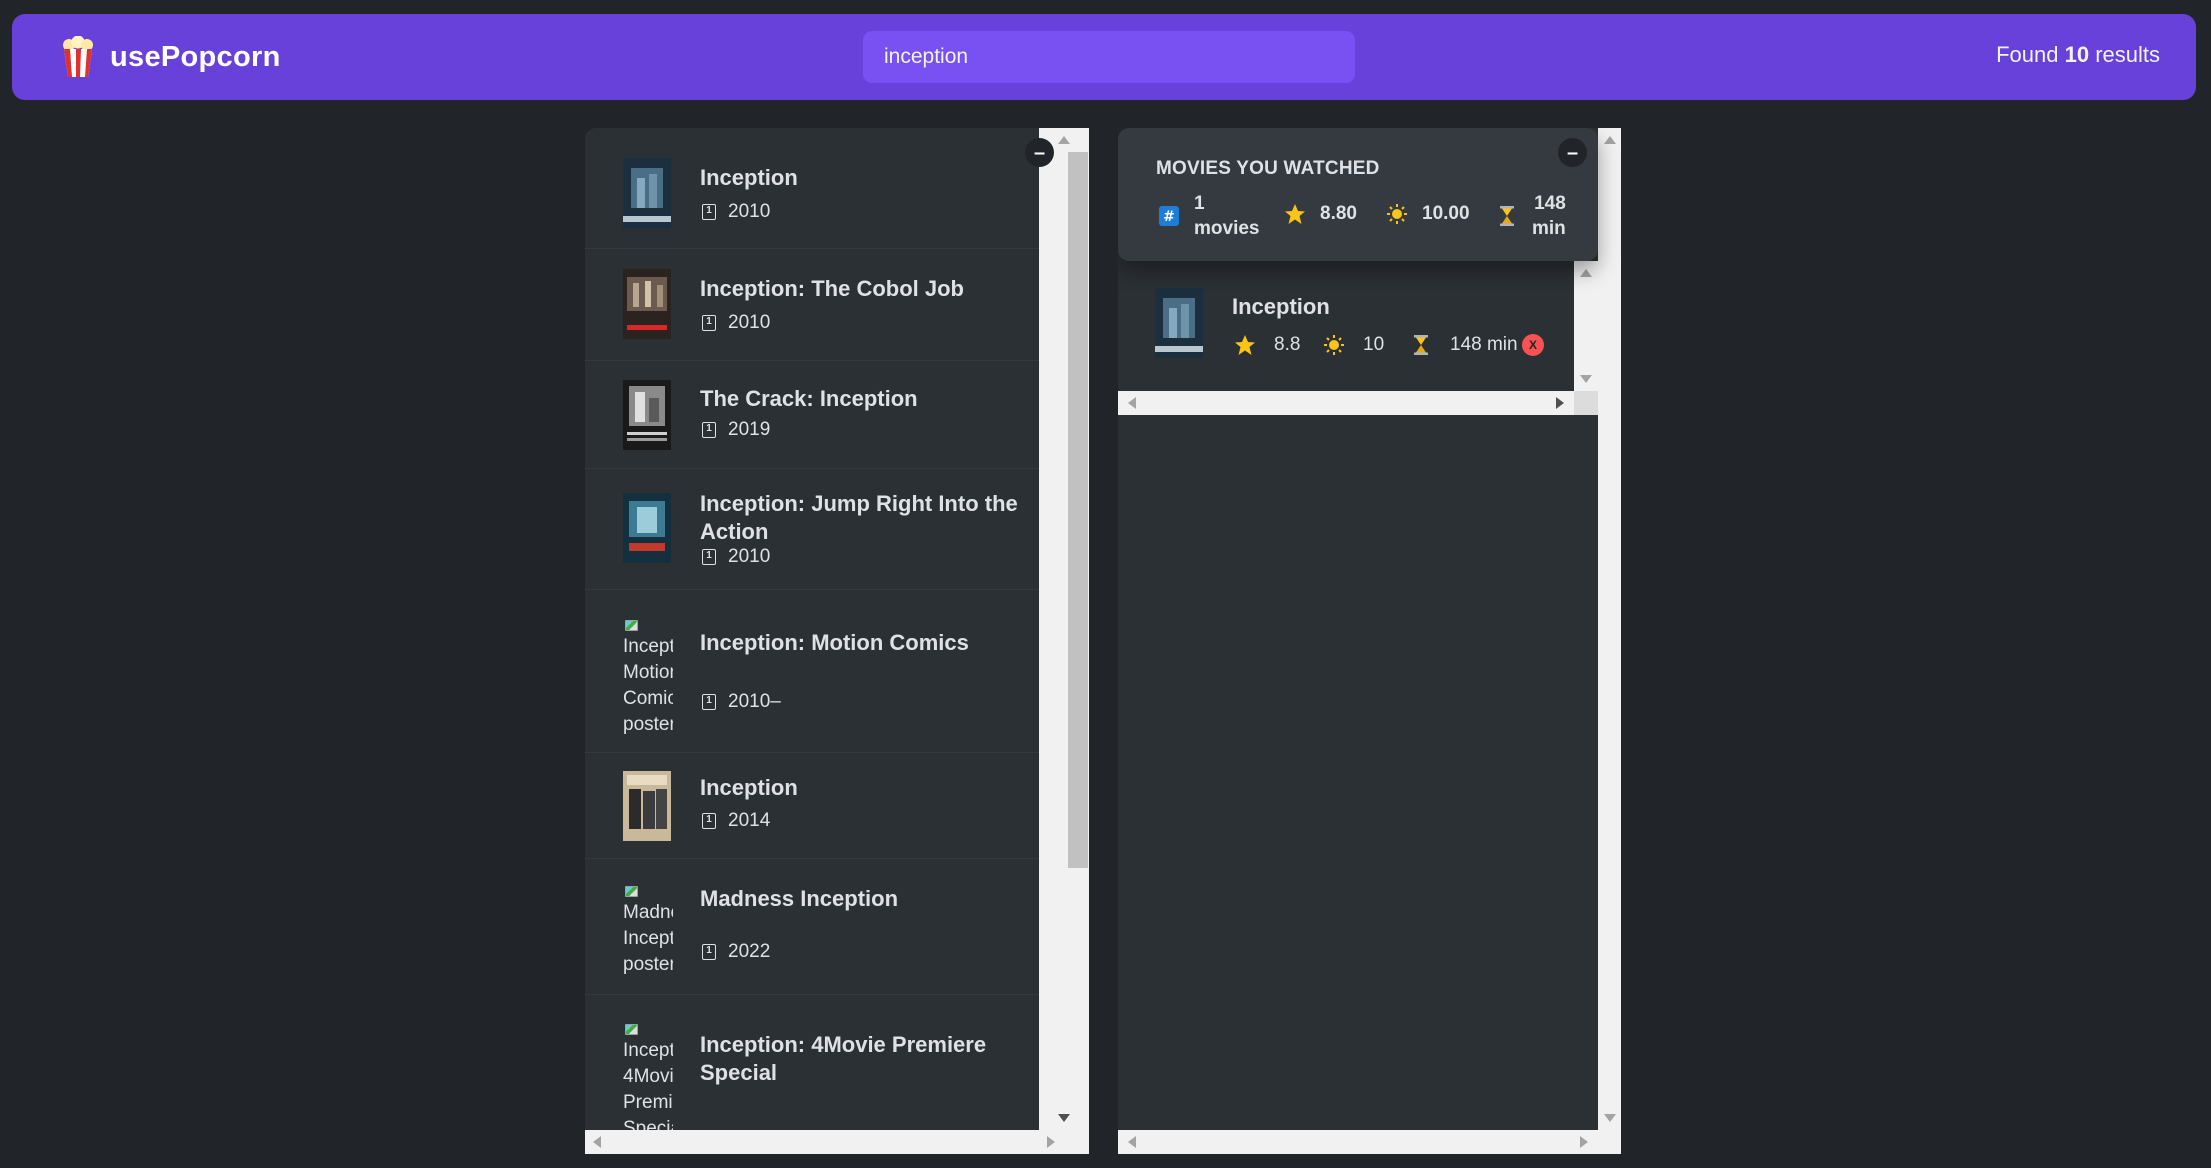 The image size is (2211, 1168). What do you see at coordinates (1208, 216) in the screenshot?
I see `stat-num-movies: # 1 movies` at bounding box center [1208, 216].